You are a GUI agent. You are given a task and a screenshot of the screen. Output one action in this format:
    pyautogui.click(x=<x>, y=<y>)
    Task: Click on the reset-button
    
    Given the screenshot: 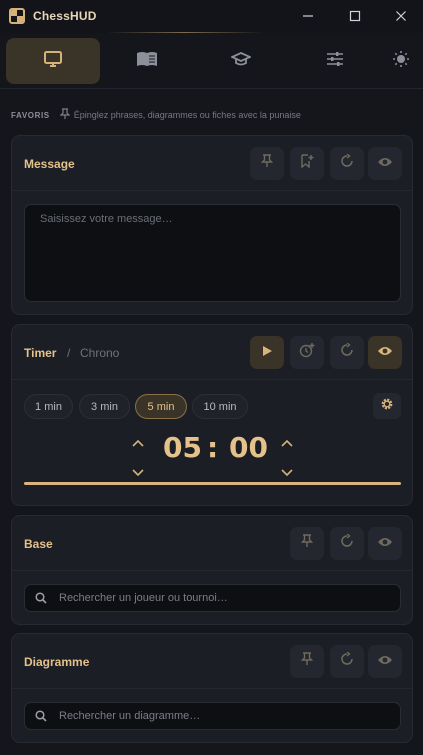 What is the action you would take?
    pyautogui.click(x=347, y=163)
    